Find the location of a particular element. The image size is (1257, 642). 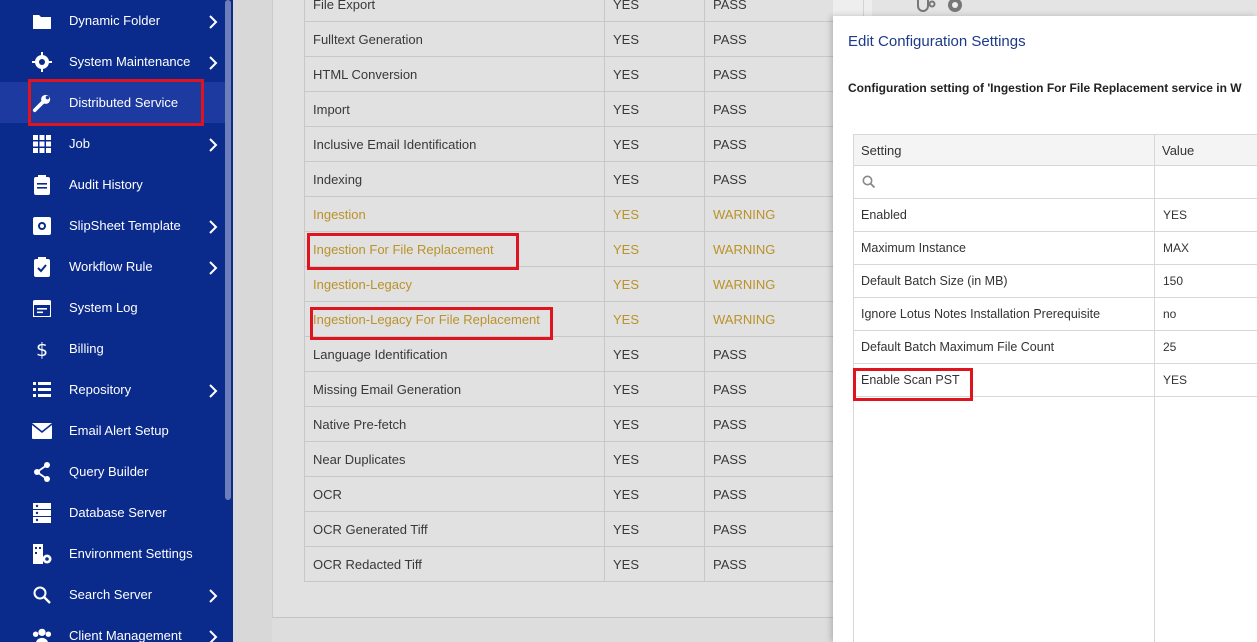

settings-row: Enabled YES is located at coordinates (1055, 215).